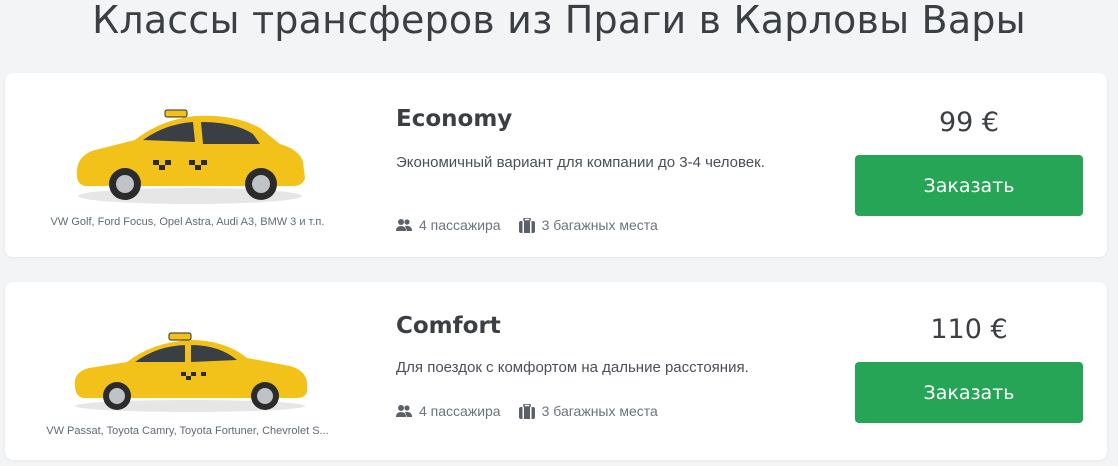 This screenshot has width=1118, height=466. What do you see at coordinates (191, 156) in the screenshot?
I see `hatchback-taxi-image` at bounding box center [191, 156].